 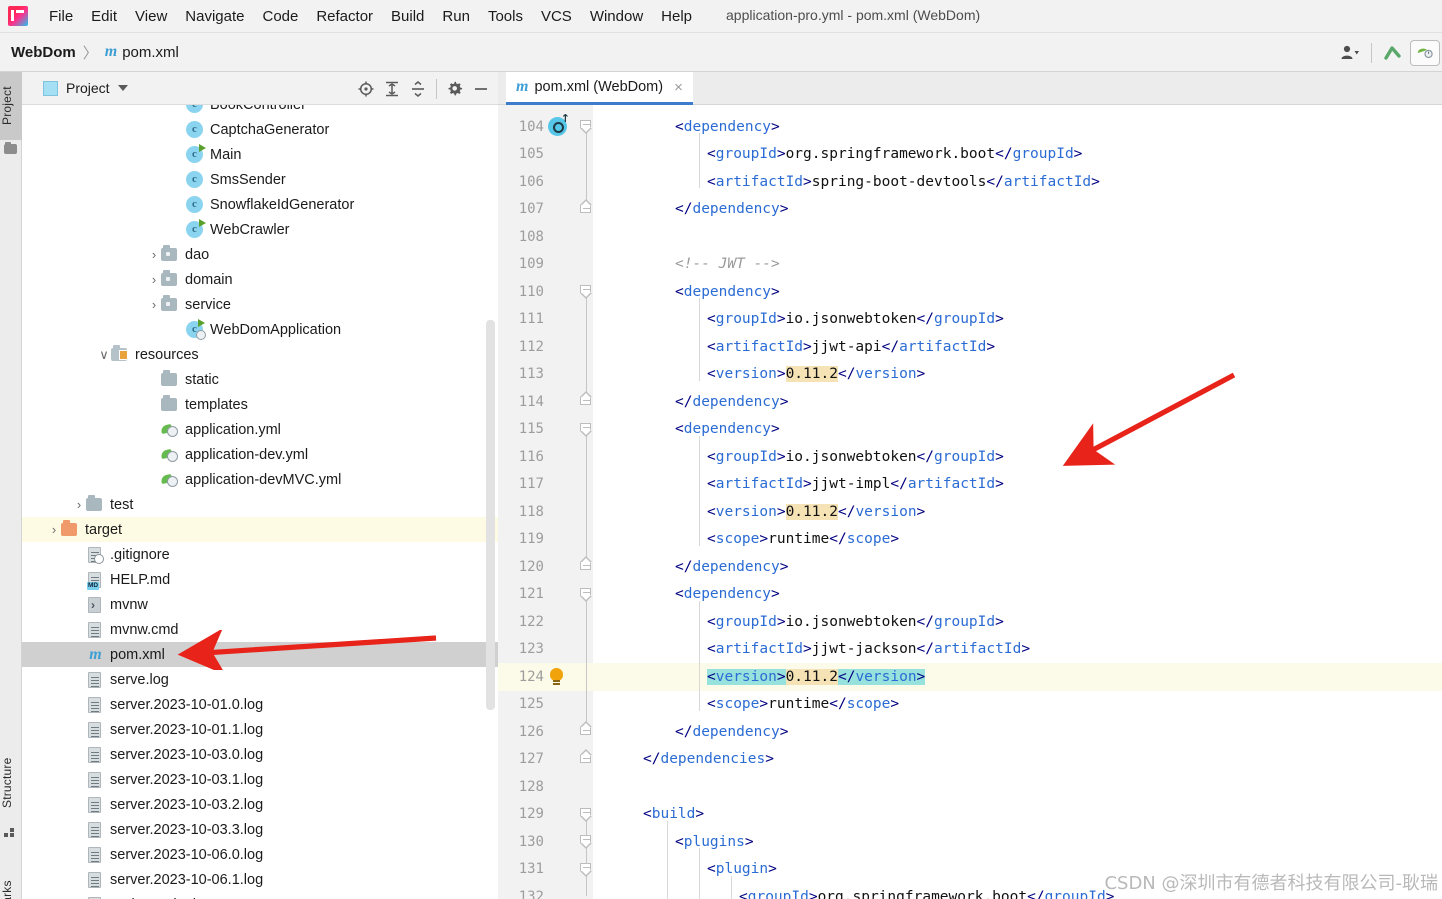 I want to click on tree-expand-arrow-icon: ∨, so click(x=104, y=354).